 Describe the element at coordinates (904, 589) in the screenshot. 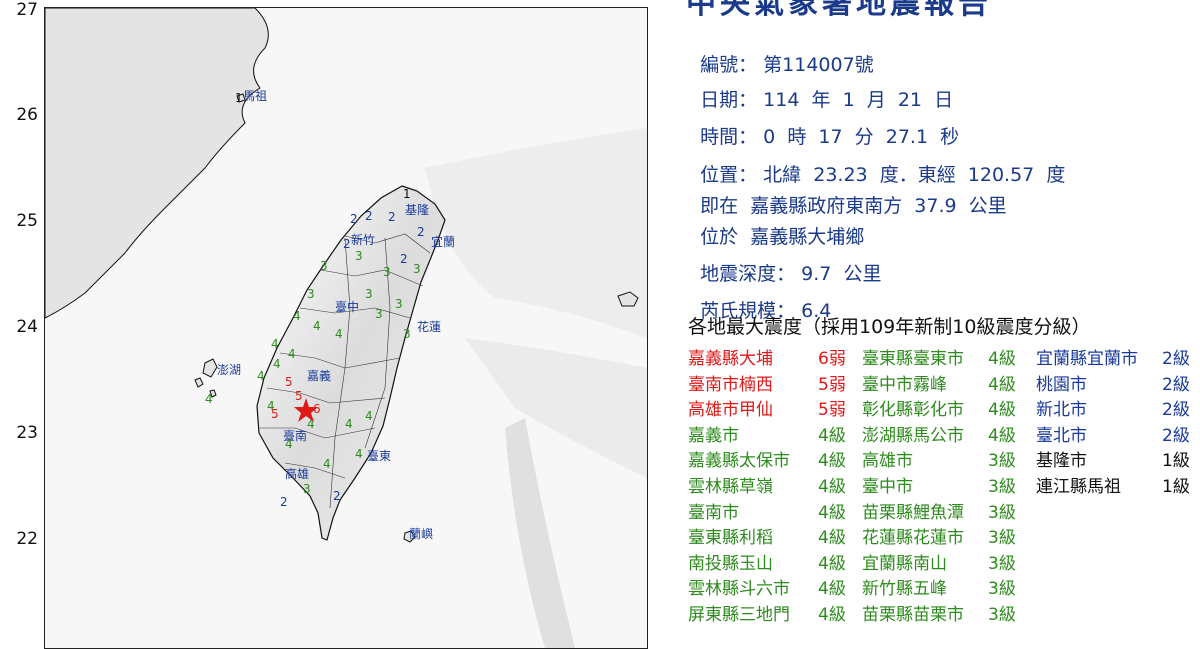

I see `station-name: 新竹縣五峰` at that location.